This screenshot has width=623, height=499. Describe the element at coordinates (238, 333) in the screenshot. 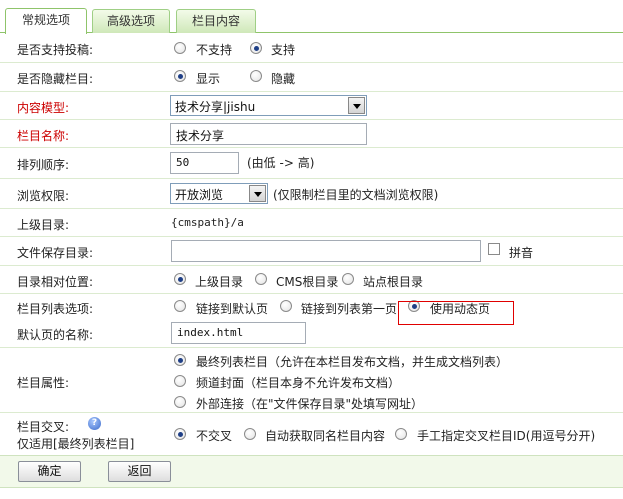

I see `default-page-input: index.html` at that location.